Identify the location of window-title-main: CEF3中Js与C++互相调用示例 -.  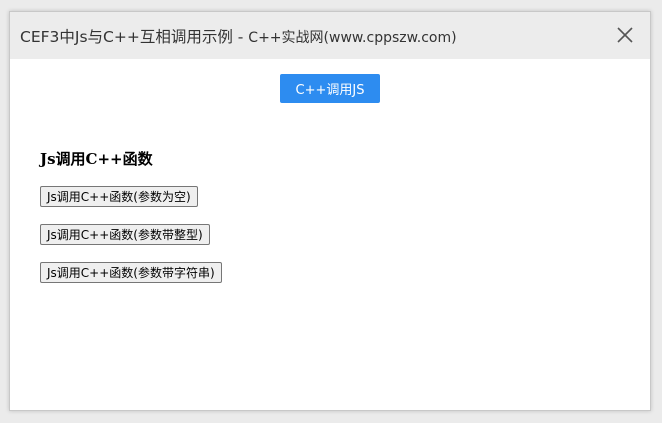
(134, 37).